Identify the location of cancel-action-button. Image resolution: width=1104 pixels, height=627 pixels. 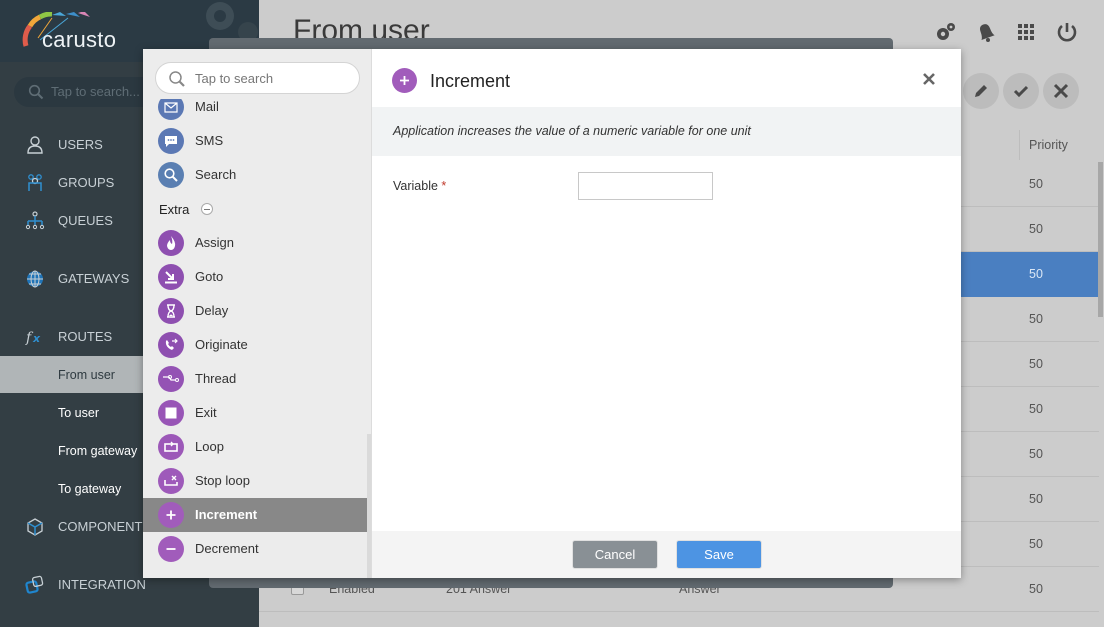
(1061, 91).